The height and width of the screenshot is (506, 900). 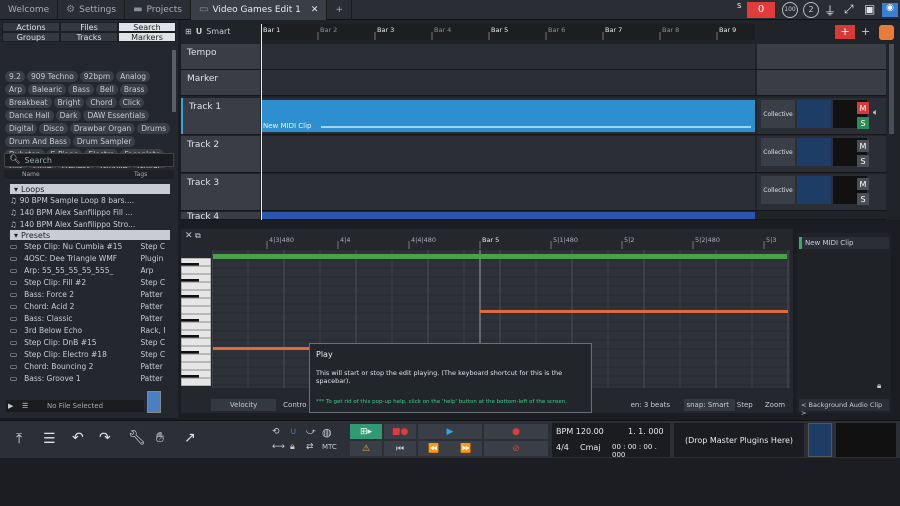 What do you see at coordinates (29, 115) in the screenshot?
I see `tag-chip: Dance Hall` at bounding box center [29, 115].